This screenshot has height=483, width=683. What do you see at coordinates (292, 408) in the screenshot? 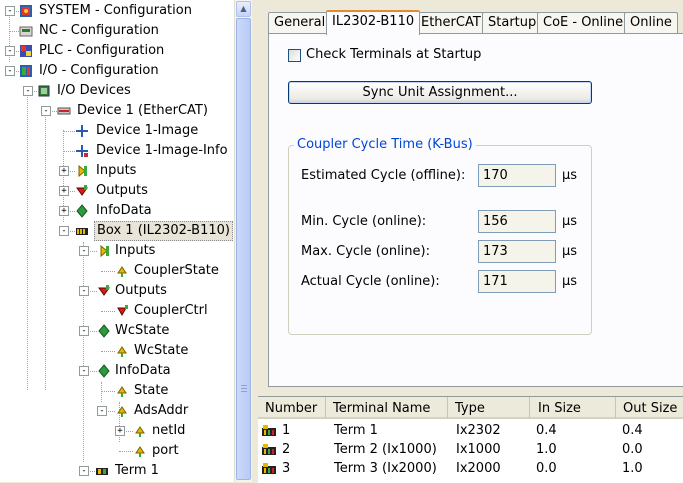
I see `column-header-number: Number` at bounding box center [292, 408].